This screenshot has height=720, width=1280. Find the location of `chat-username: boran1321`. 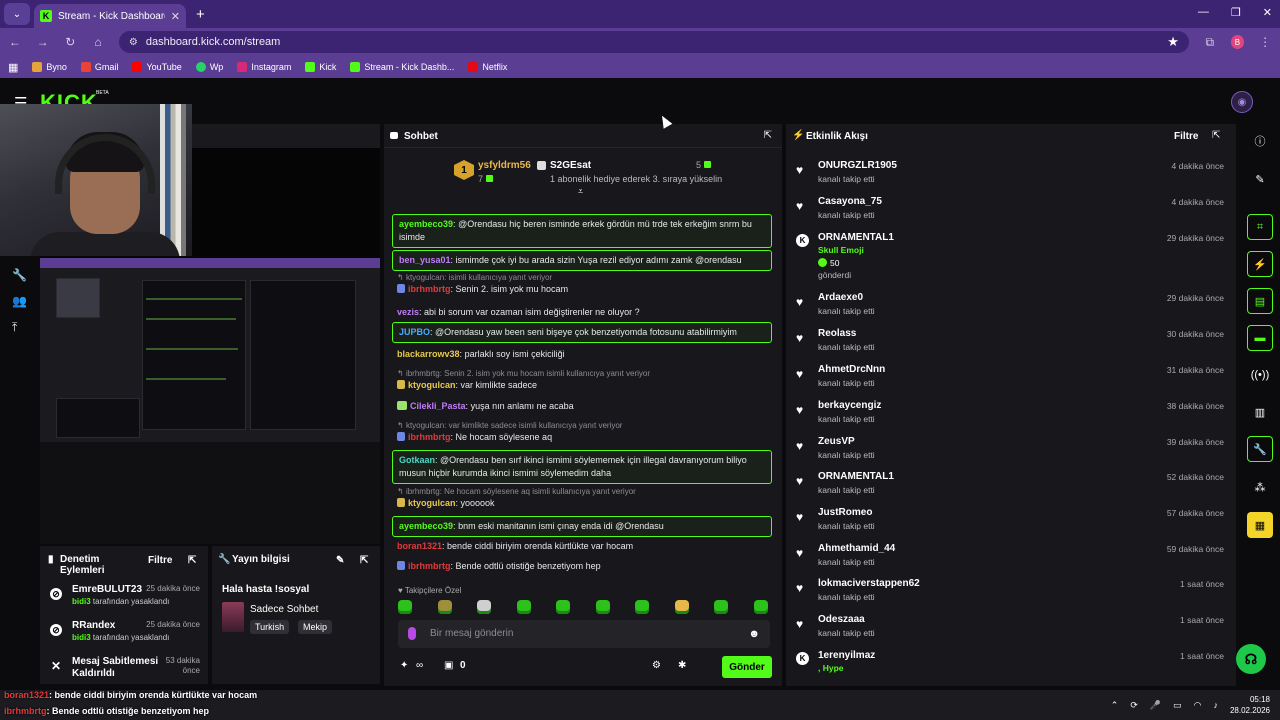

chat-username: boran1321 is located at coordinates (419, 546).